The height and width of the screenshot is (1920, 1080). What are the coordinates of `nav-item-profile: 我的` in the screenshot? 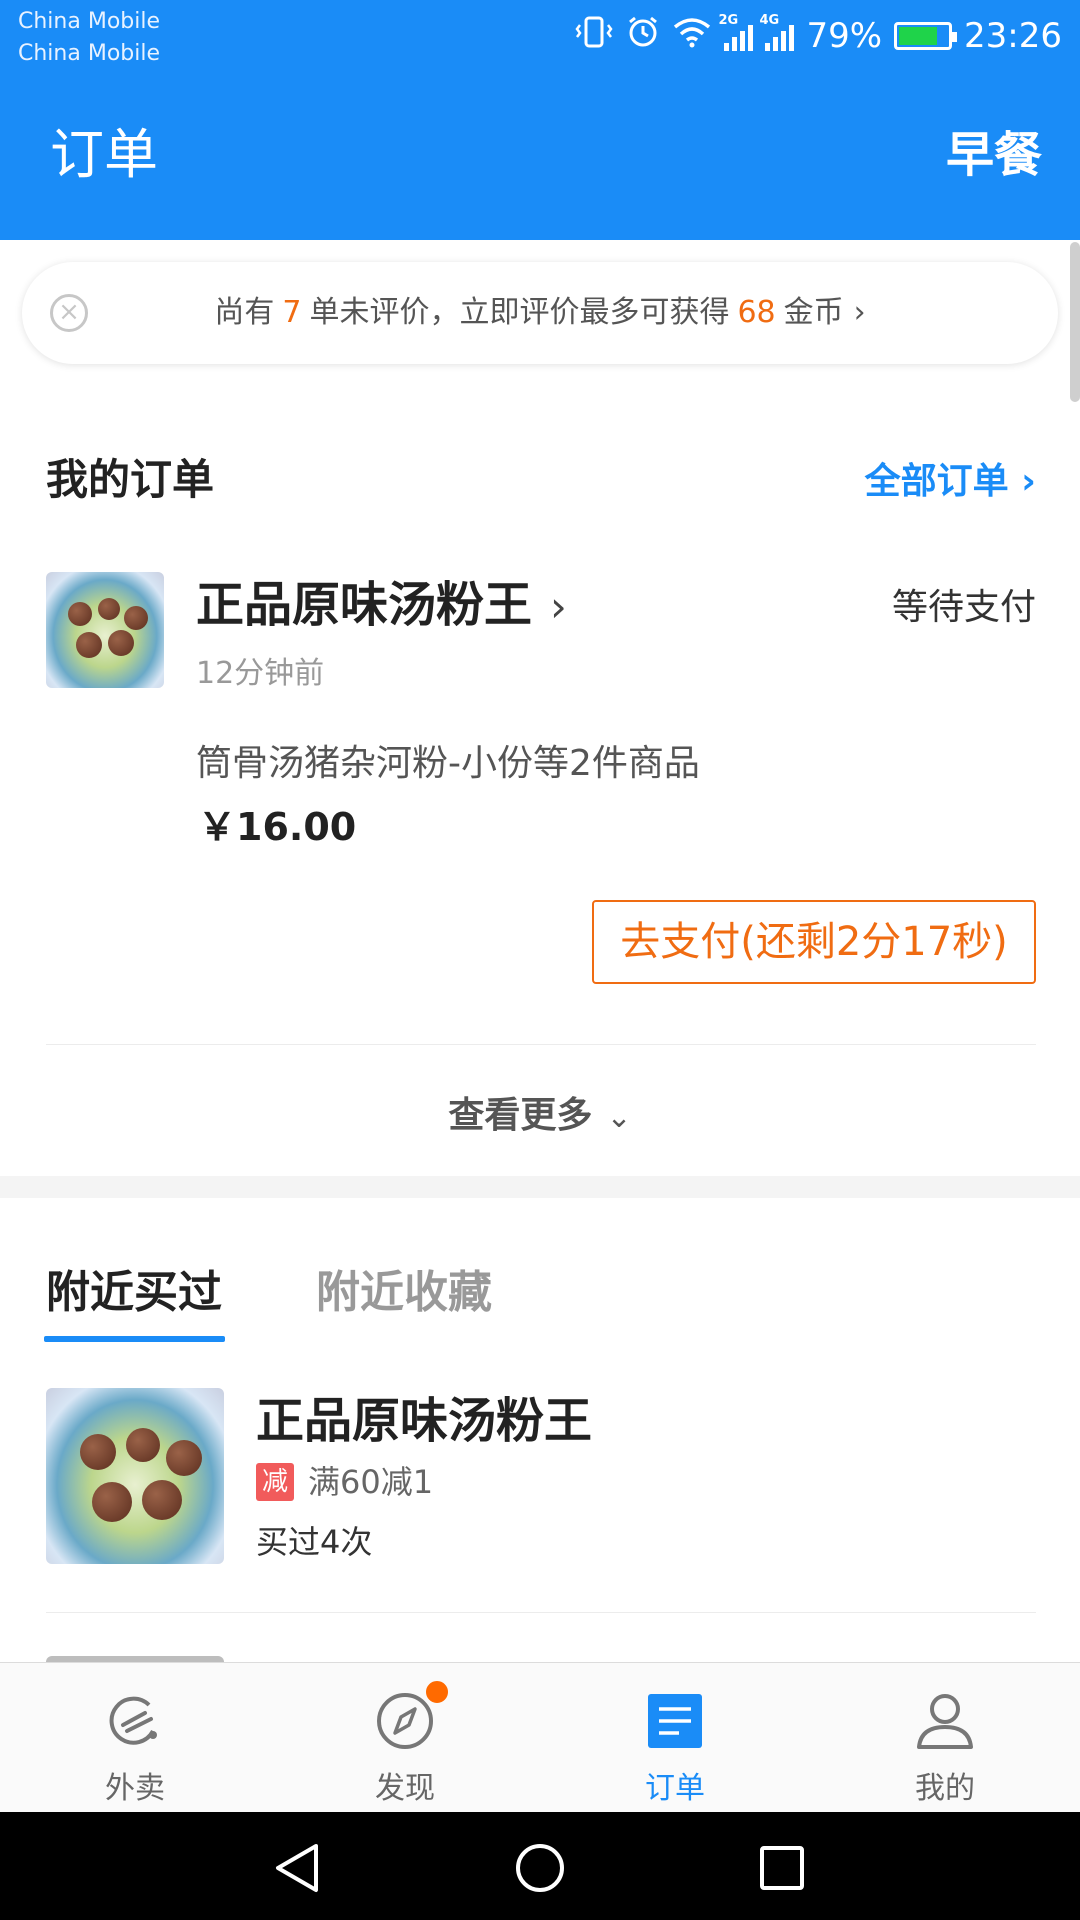 It's located at (945, 1738).